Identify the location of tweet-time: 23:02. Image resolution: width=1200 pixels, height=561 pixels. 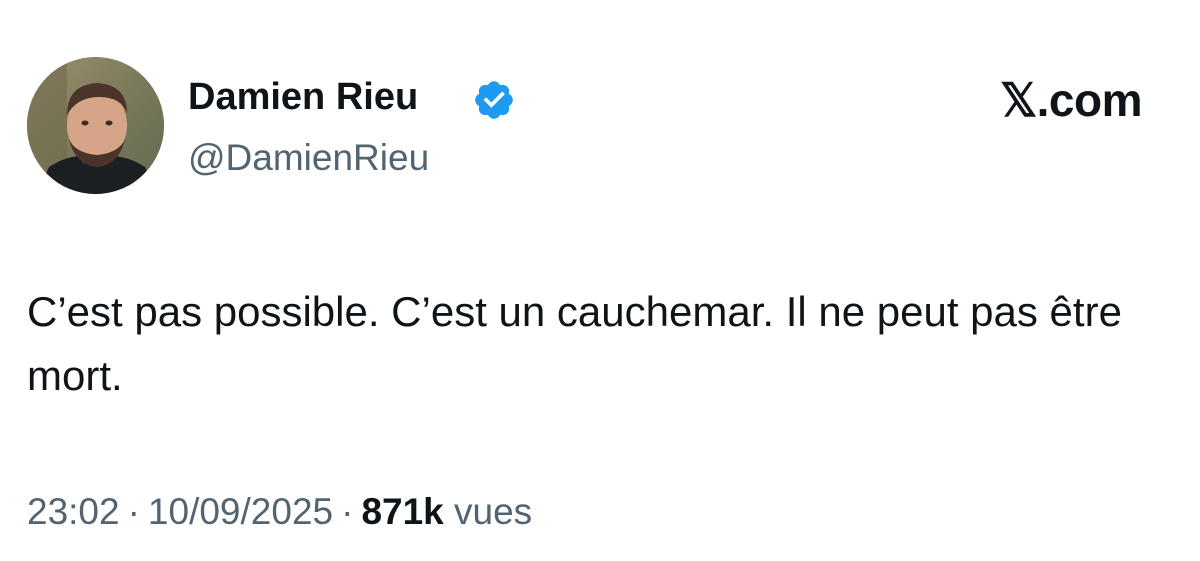
(73, 511).